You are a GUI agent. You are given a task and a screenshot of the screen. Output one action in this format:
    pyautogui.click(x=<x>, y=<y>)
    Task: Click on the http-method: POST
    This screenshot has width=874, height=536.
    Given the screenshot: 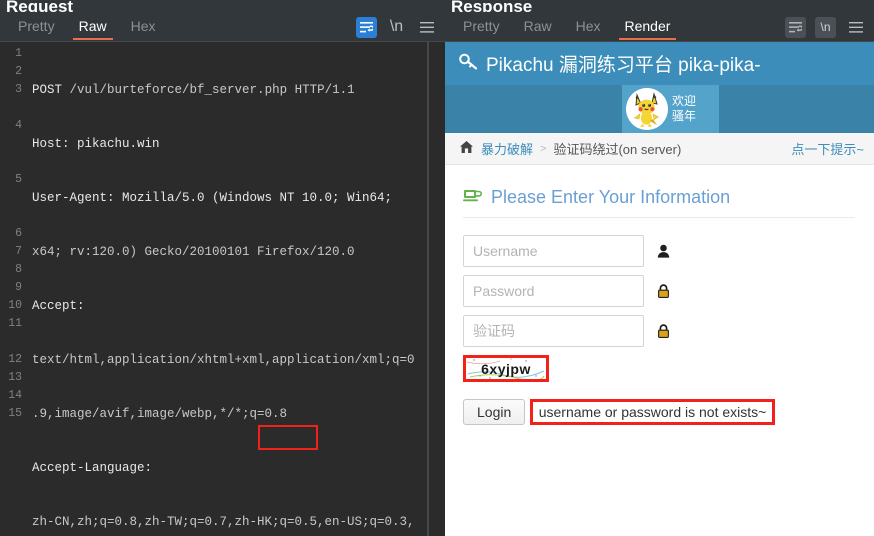 What is the action you would take?
    pyautogui.click(x=47, y=90)
    